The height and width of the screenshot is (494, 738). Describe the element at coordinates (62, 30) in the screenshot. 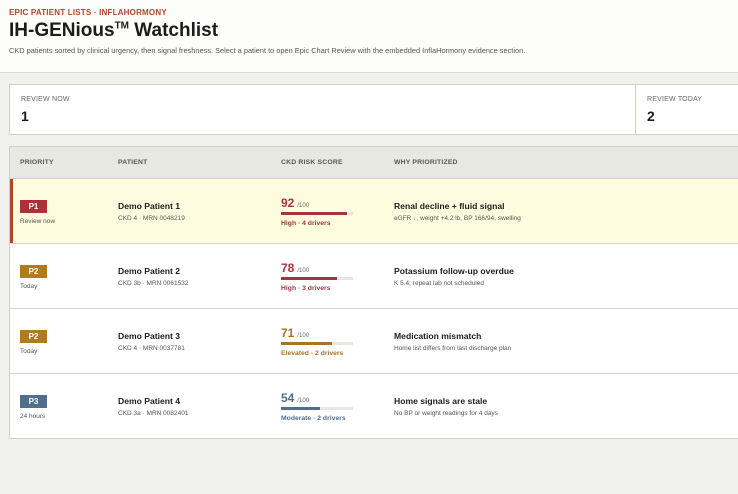

I see `title-text: IH-GENious` at that location.